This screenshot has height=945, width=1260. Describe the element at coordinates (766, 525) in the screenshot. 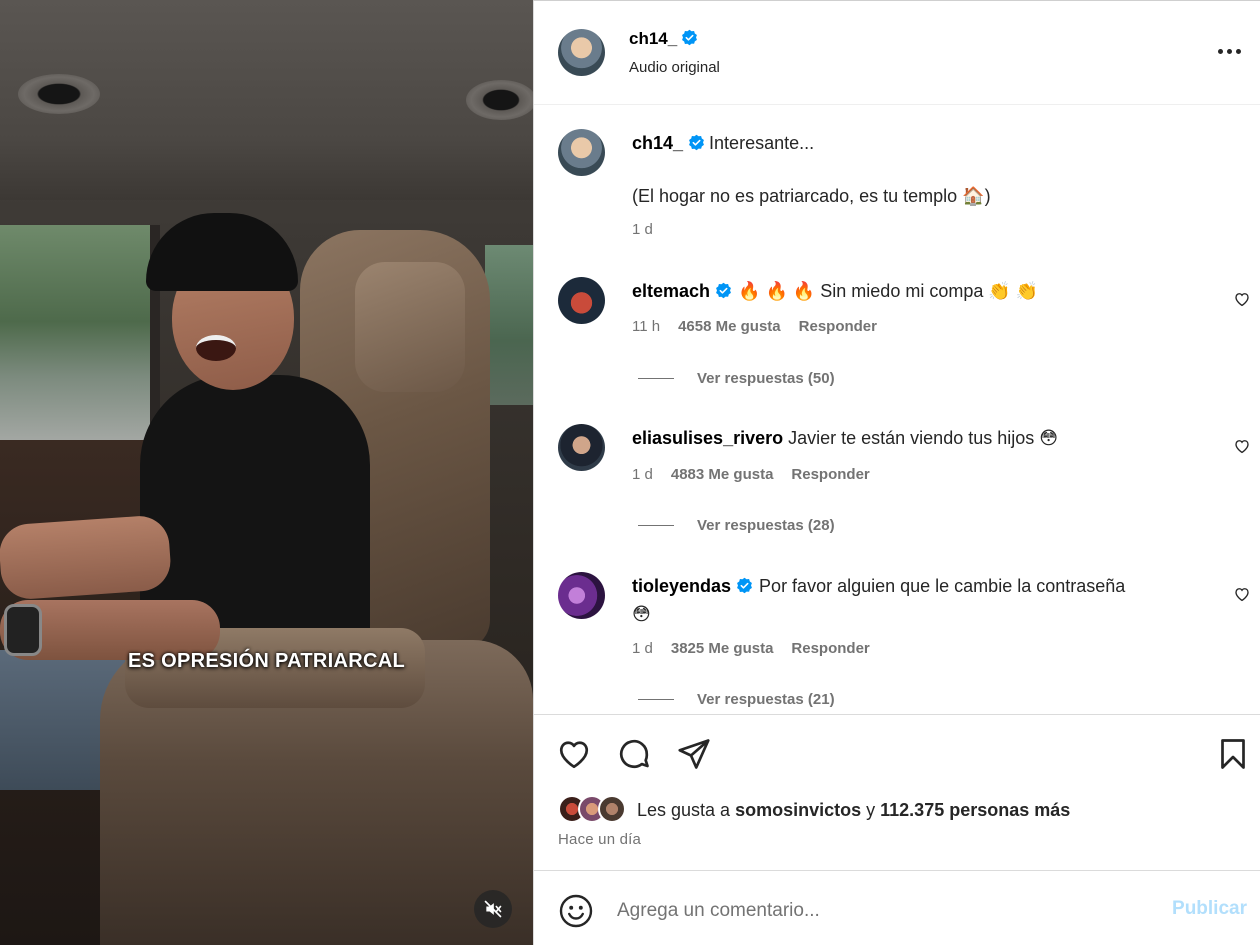

I see `view-replies-label: Ver respuestas (28)` at that location.